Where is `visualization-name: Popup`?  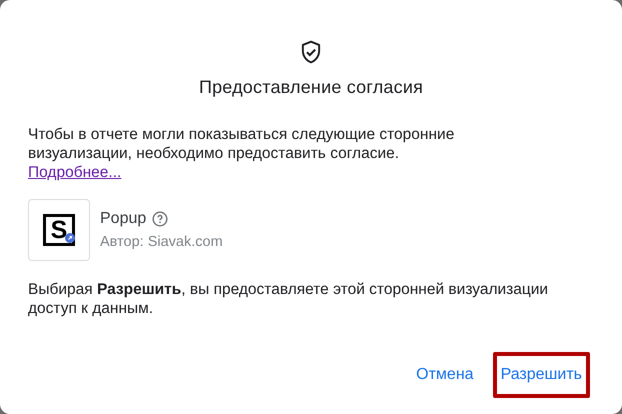
visualization-name: Popup is located at coordinates (123, 219).